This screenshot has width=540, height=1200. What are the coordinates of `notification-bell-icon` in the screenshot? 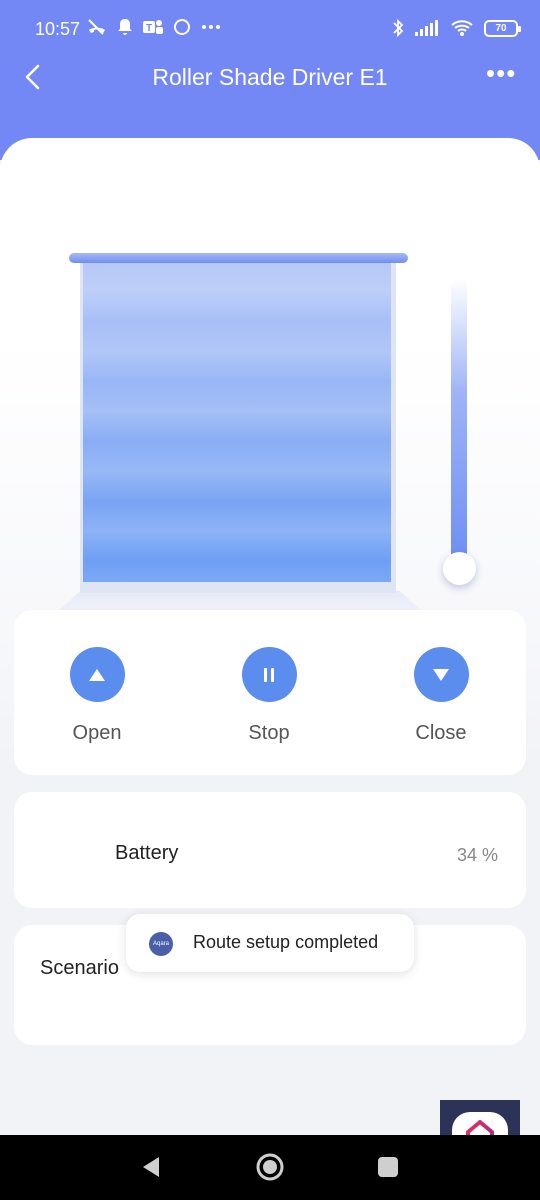 It's located at (125, 27).